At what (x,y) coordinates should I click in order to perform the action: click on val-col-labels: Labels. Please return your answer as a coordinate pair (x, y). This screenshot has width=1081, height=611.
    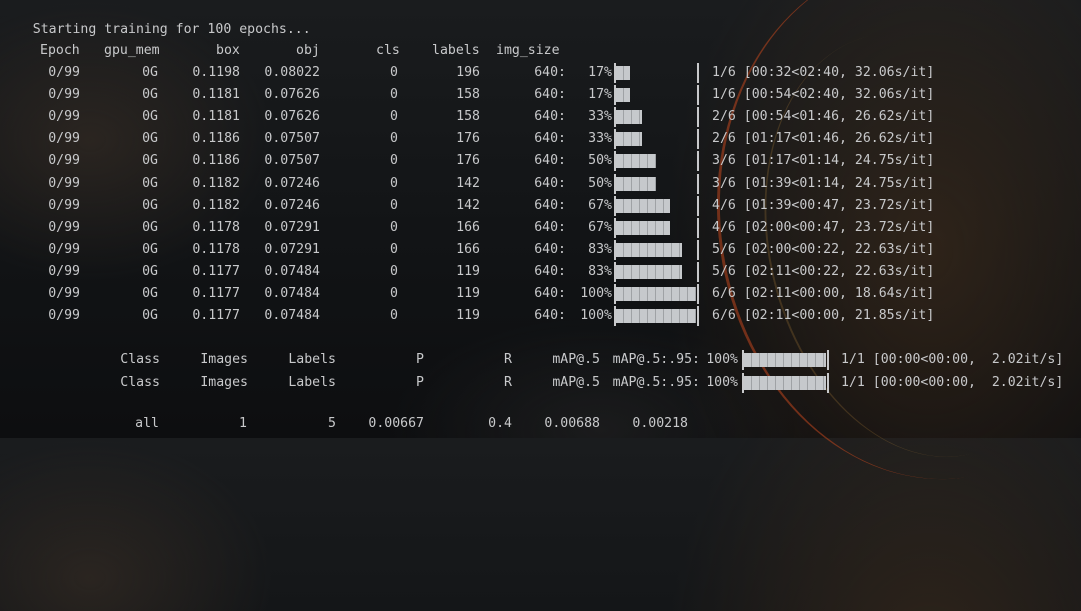
    Looking at the image, I should click on (312, 359).